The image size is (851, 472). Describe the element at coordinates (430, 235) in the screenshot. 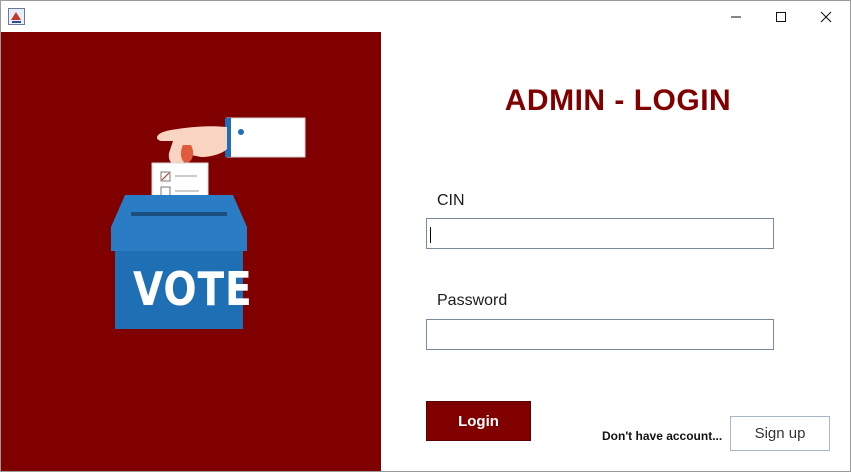

I see `text-caret` at that location.